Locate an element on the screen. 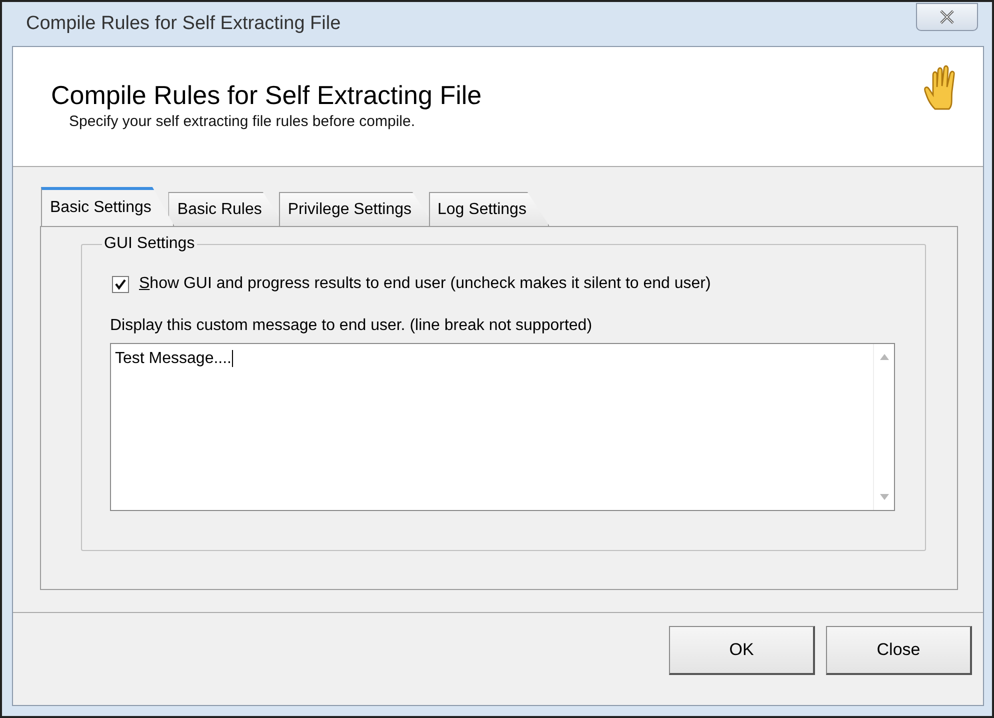 The height and width of the screenshot is (718, 994). ok-button: OK is located at coordinates (742, 650).